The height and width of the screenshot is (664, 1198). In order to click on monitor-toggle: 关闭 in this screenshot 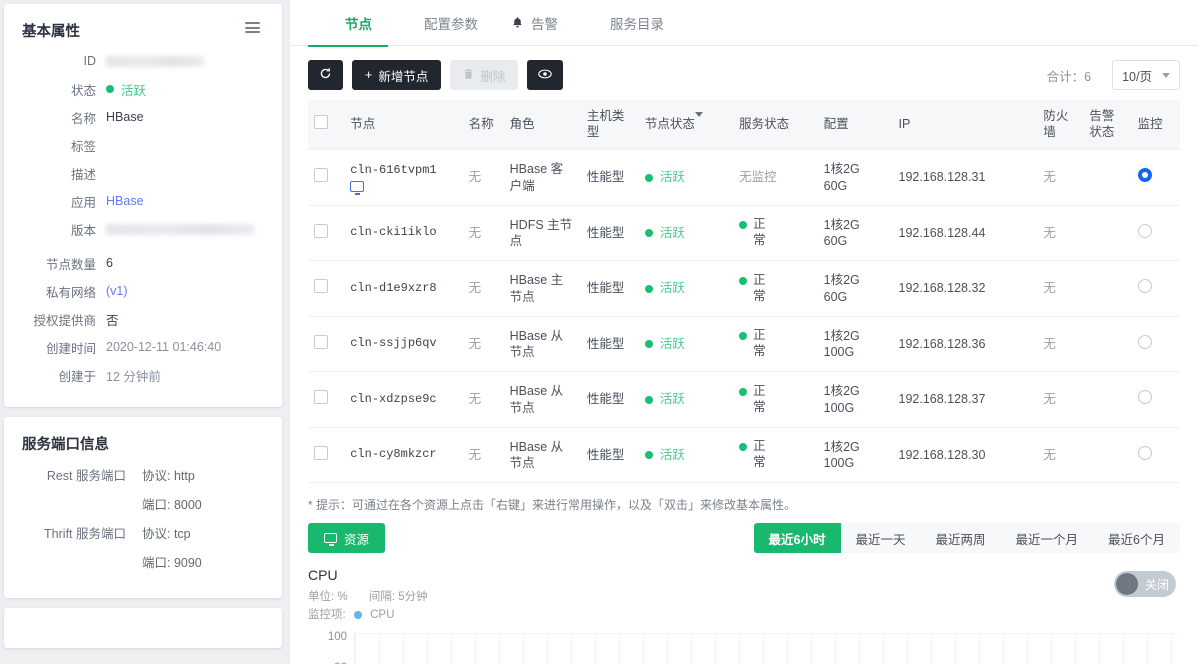, I will do `click(1145, 584)`.